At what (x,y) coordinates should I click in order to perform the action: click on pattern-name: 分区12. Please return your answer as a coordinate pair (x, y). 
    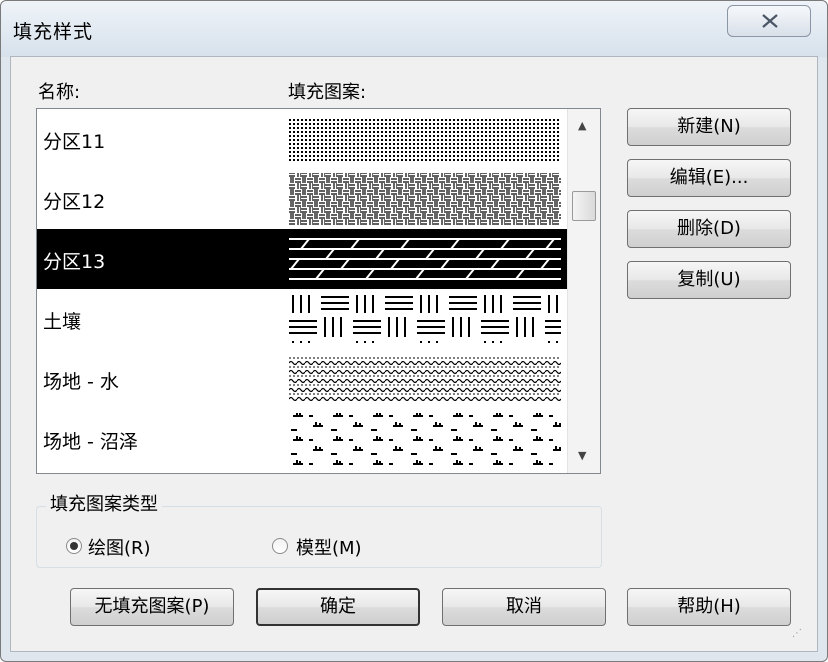
    Looking at the image, I should click on (74, 202).